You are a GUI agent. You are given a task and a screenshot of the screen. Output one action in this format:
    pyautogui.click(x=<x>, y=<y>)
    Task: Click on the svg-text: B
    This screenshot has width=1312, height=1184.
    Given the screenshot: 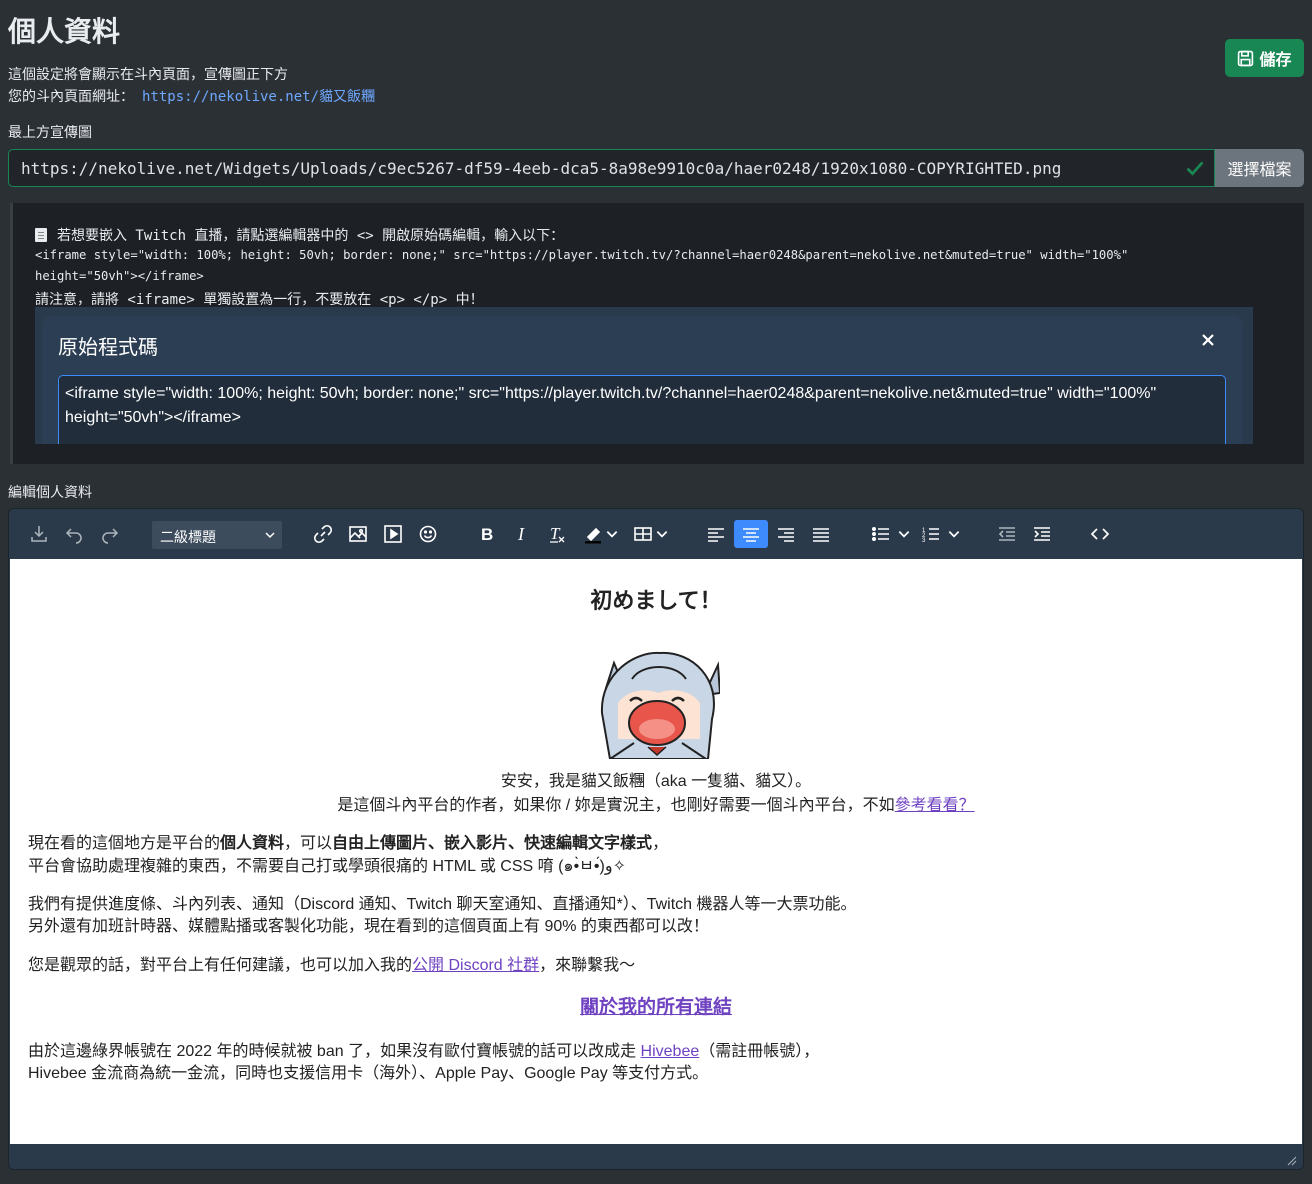 What is the action you would take?
    pyautogui.click(x=487, y=534)
    